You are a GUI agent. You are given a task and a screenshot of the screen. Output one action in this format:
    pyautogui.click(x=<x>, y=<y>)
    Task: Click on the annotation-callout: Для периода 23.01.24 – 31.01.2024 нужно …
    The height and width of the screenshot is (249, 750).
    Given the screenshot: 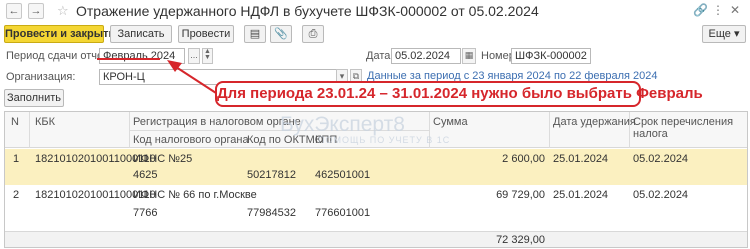 What is the action you would take?
    pyautogui.click(x=459, y=94)
    